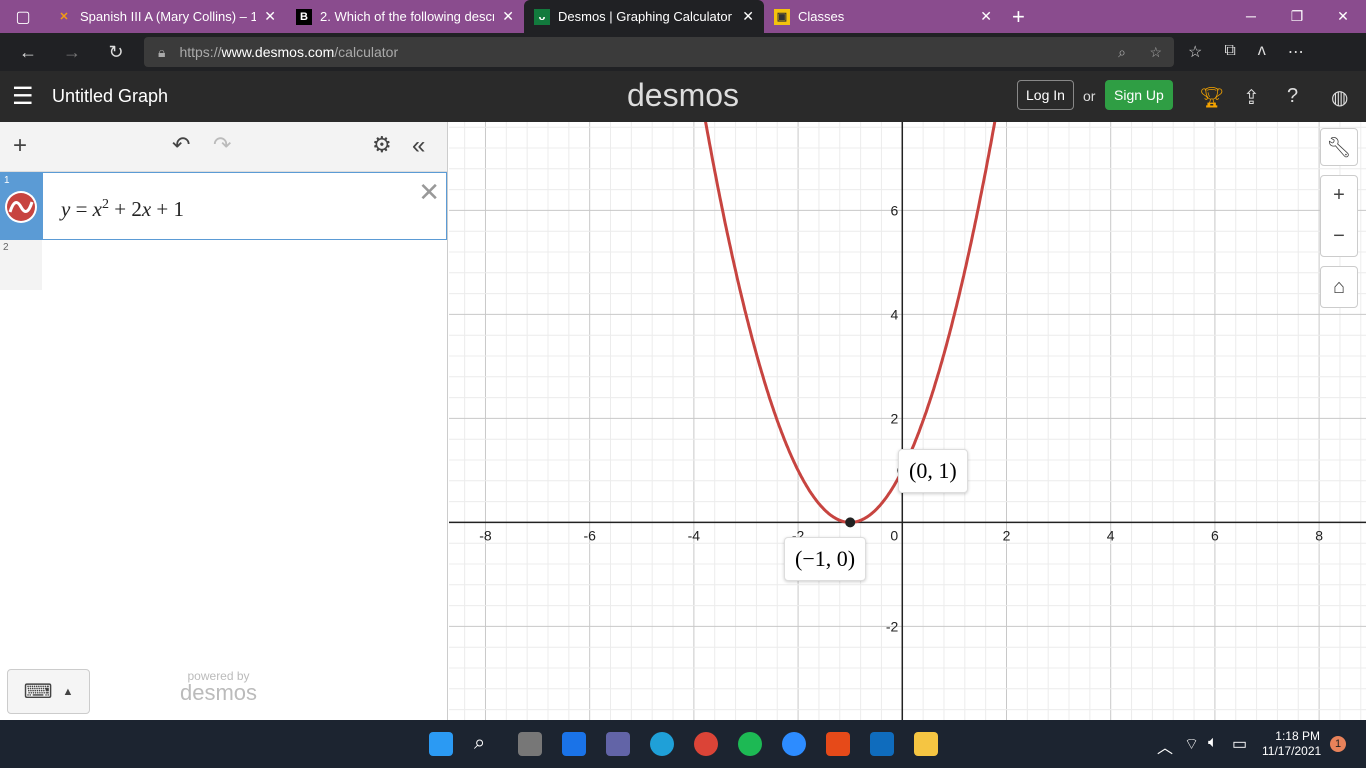 Image resolution: width=1366 pixels, height=768 pixels. Describe the element at coordinates (181, 145) in the screenshot. I see `undo-button: ↶` at that location.